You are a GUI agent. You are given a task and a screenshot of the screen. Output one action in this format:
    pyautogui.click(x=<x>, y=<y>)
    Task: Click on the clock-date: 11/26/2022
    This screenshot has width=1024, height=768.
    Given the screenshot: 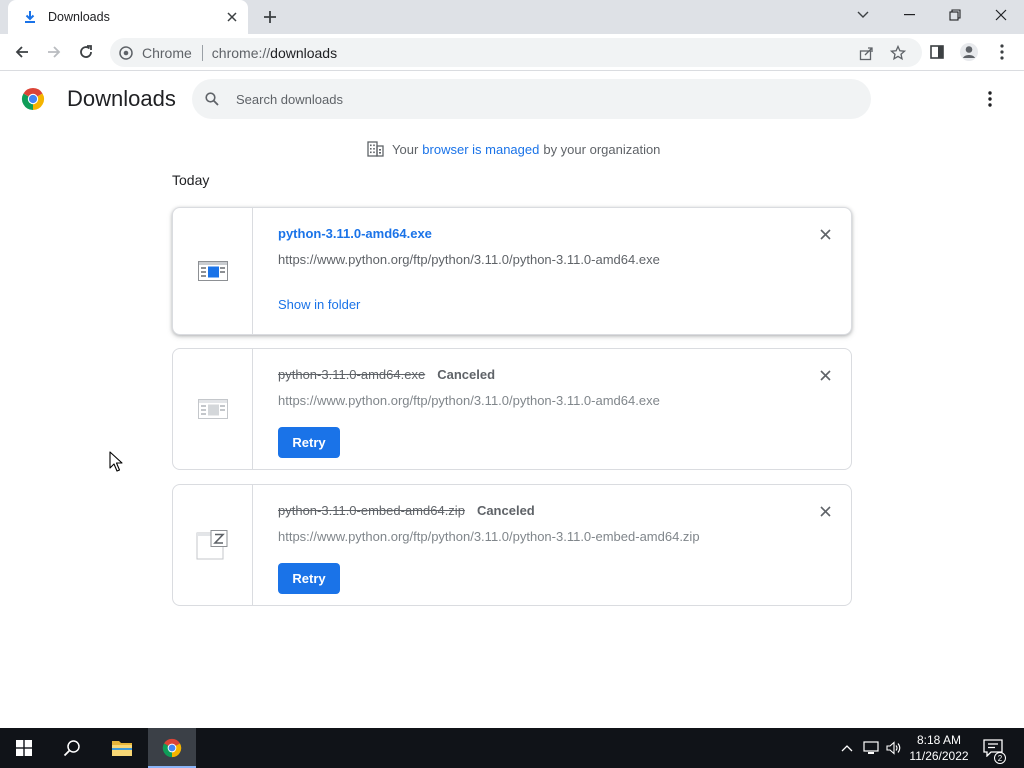 What is the action you would take?
    pyautogui.click(x=939, y=756)
    